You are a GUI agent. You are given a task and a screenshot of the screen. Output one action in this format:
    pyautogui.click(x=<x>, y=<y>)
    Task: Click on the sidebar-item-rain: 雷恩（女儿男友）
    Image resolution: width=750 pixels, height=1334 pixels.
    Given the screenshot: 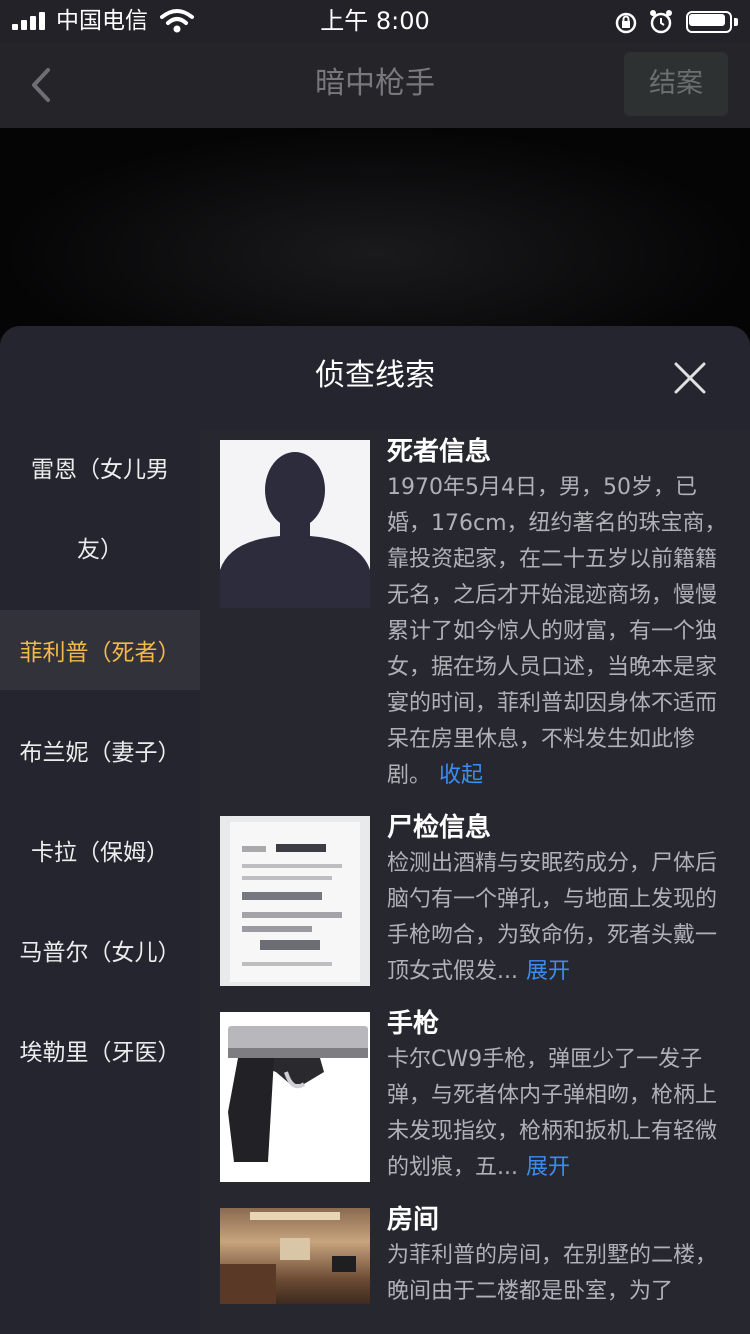 What is the action you would take?
    pyautogui.click(x=100, y=510)
    